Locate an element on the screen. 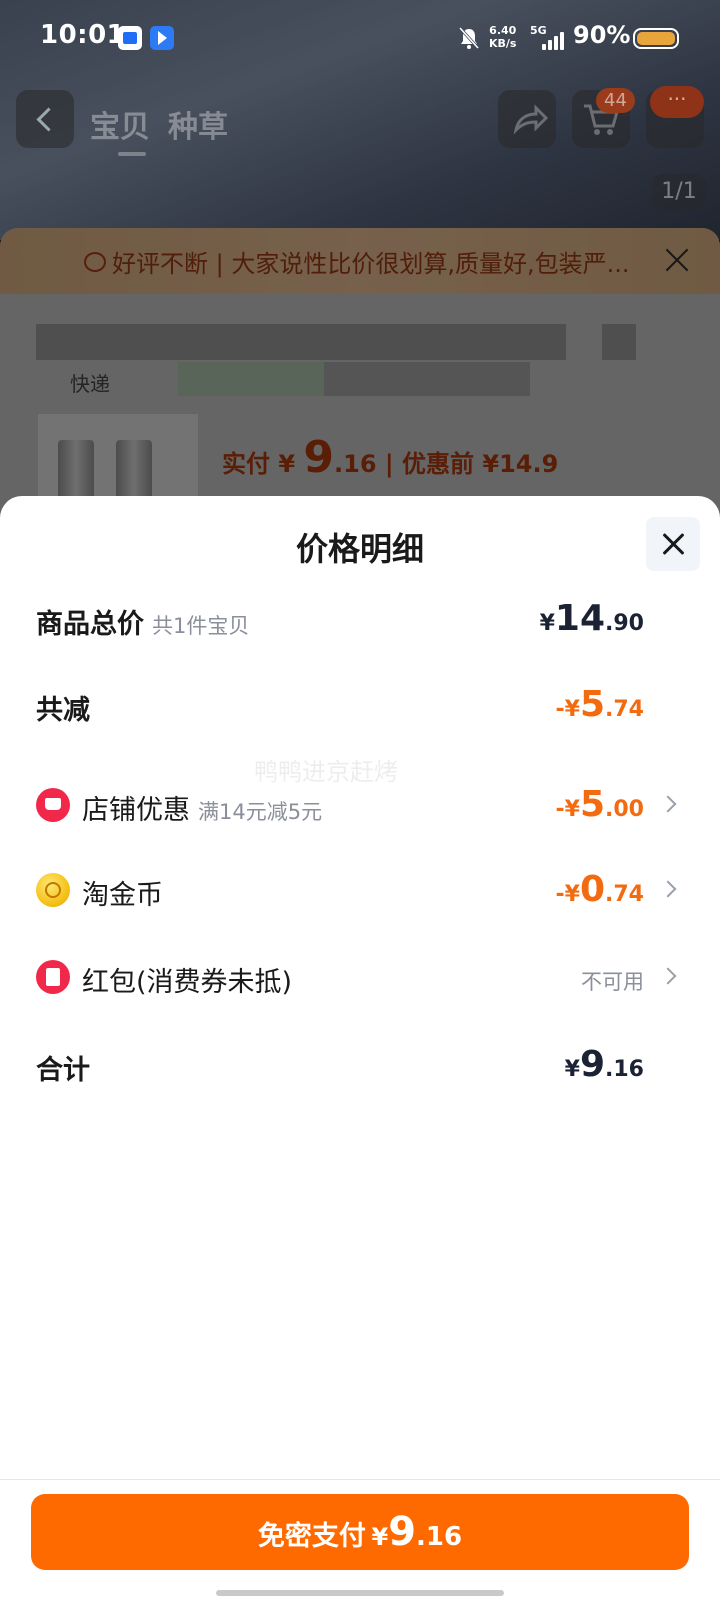 This screenshot has height=1600, width=720. share-icon is located at coordinates (531, 119).